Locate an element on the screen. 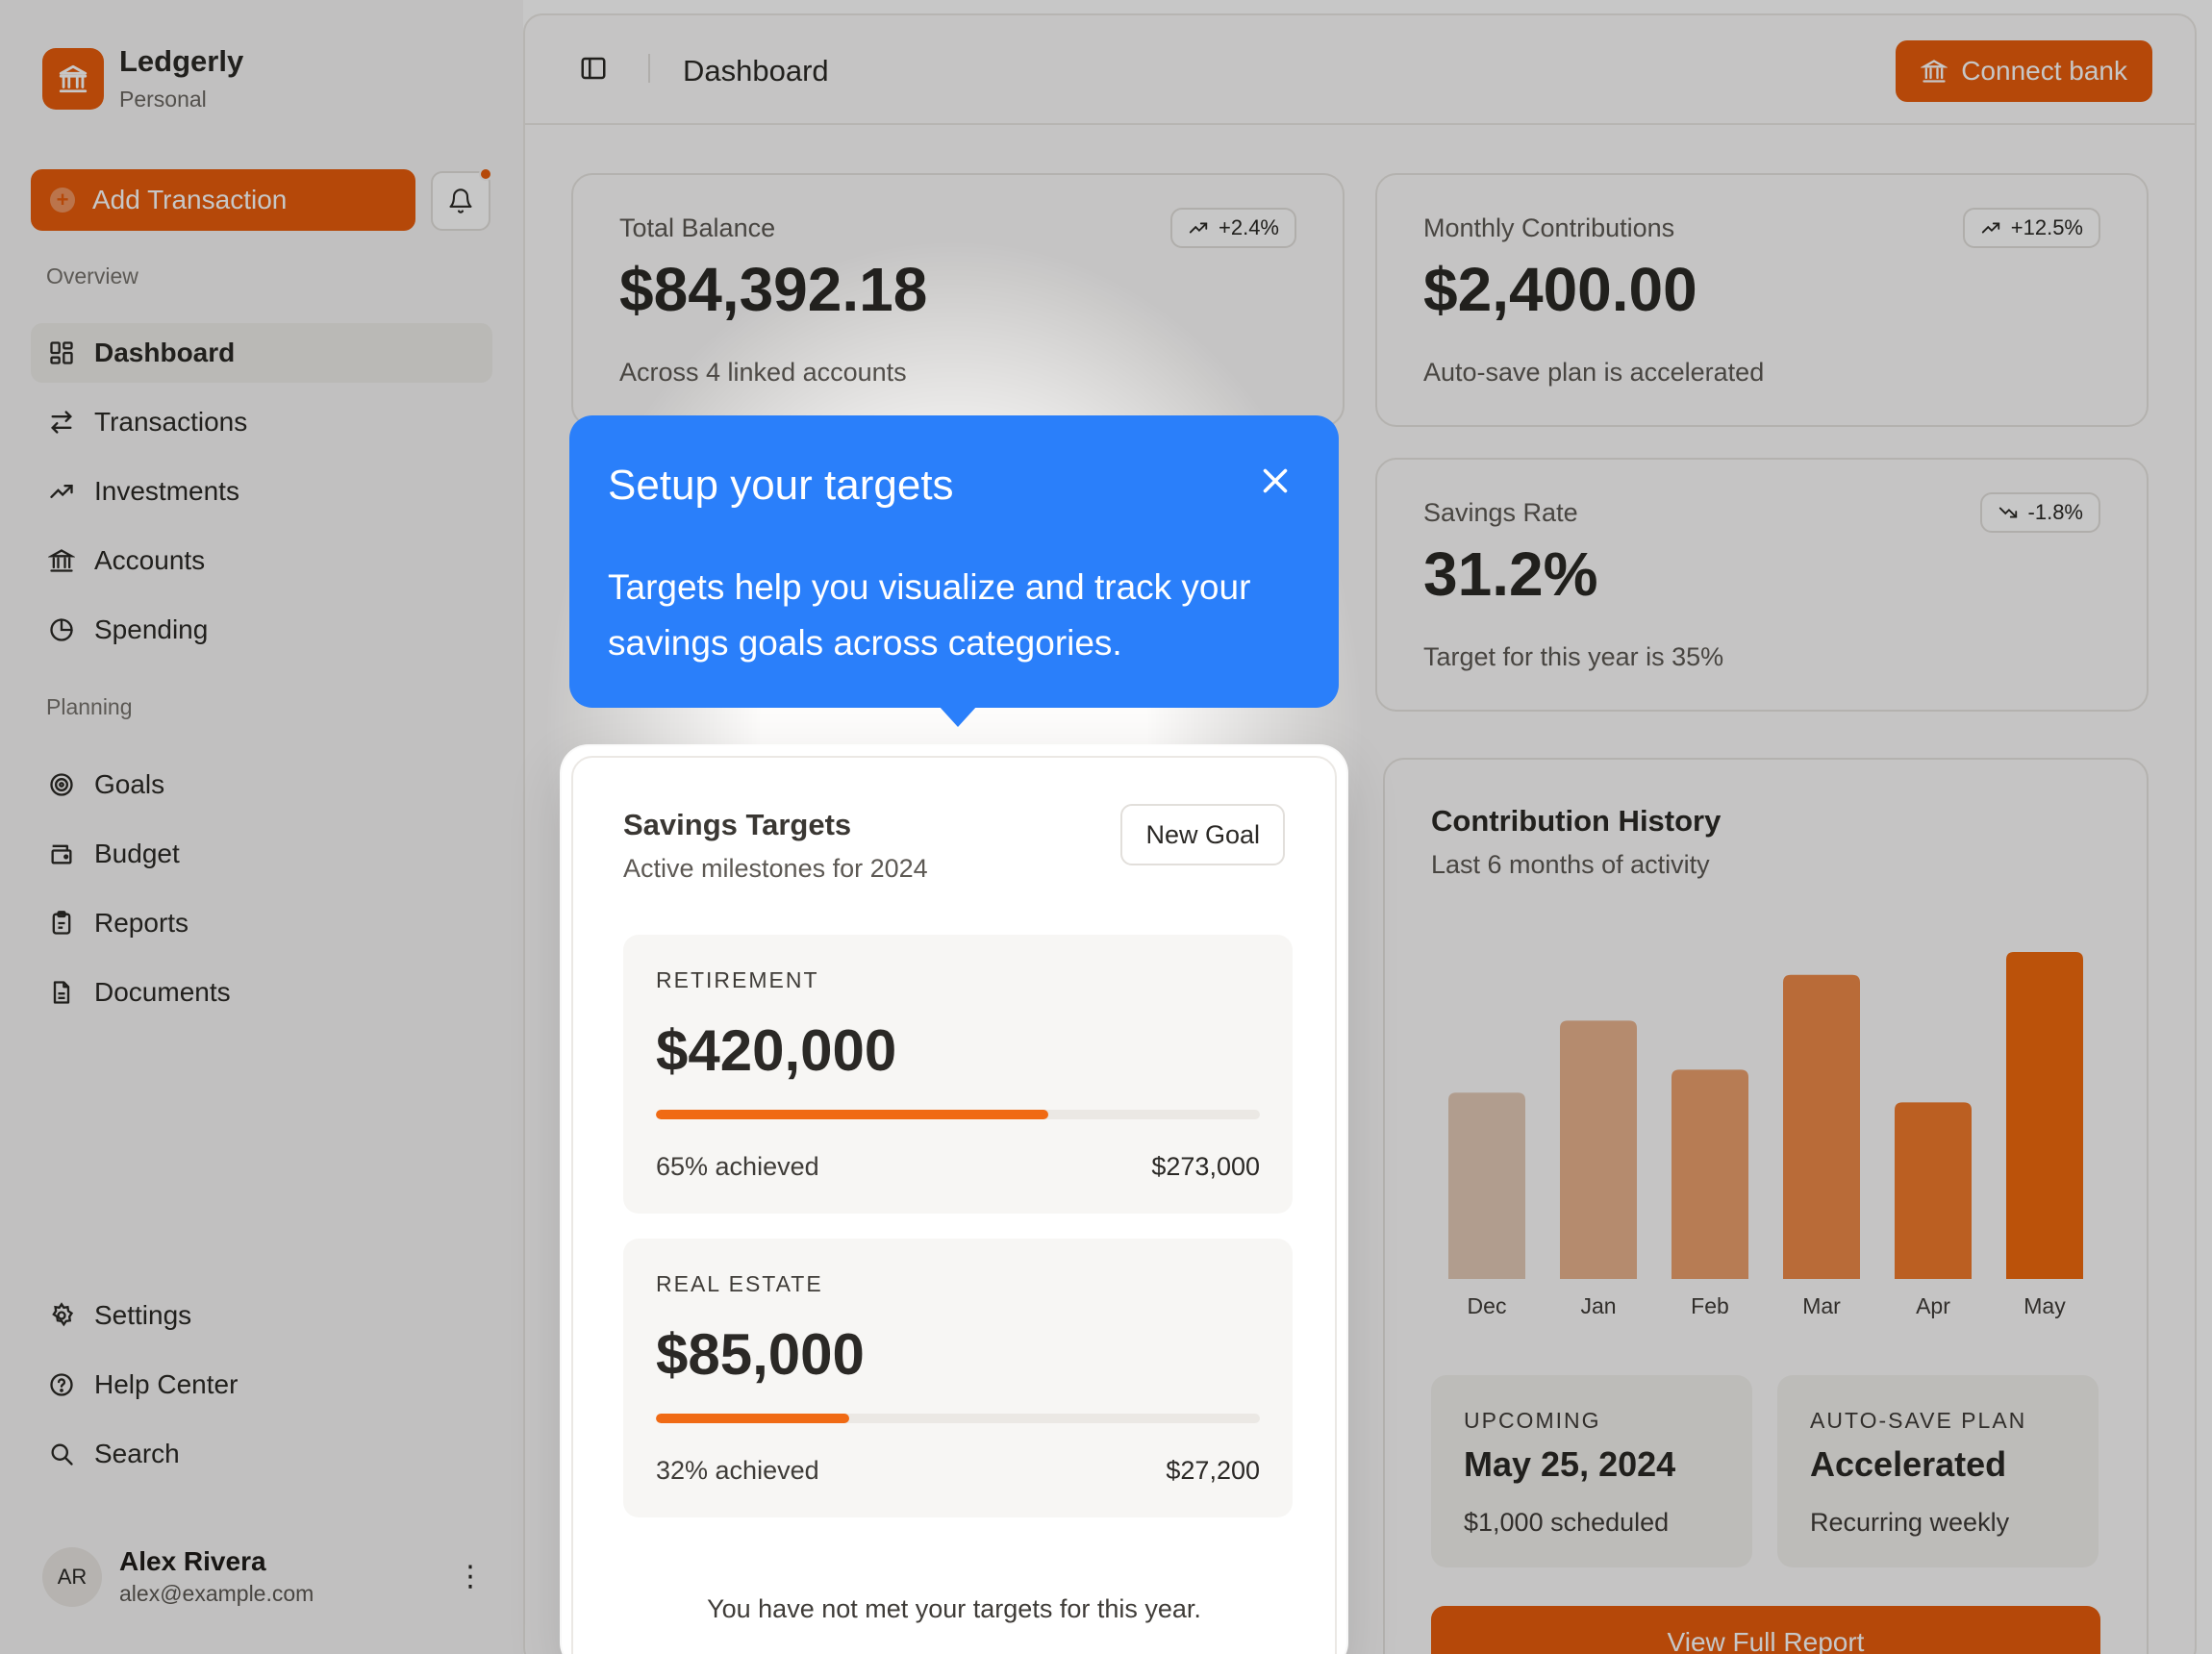 This screenshot has width=2212, height=1654. sidebar-item-label: Documents is located at coordinates (163, 992).